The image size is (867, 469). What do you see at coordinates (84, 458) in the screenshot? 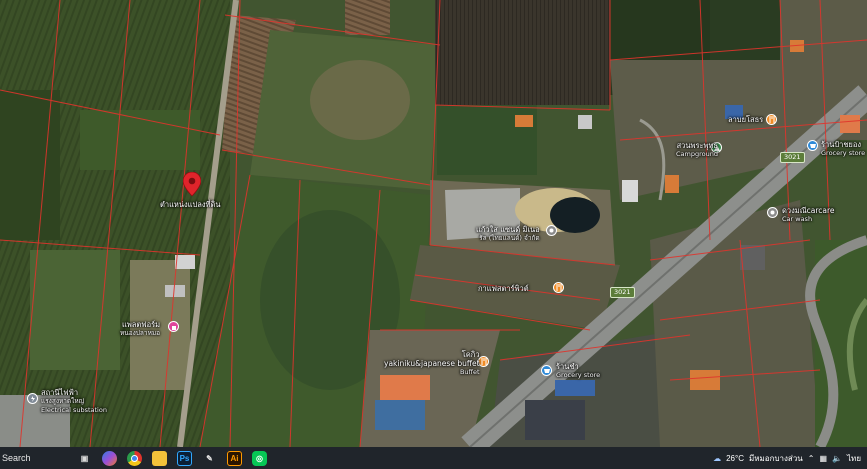
I see `task-view-icon: ▣` at bounding box center [84, 458].